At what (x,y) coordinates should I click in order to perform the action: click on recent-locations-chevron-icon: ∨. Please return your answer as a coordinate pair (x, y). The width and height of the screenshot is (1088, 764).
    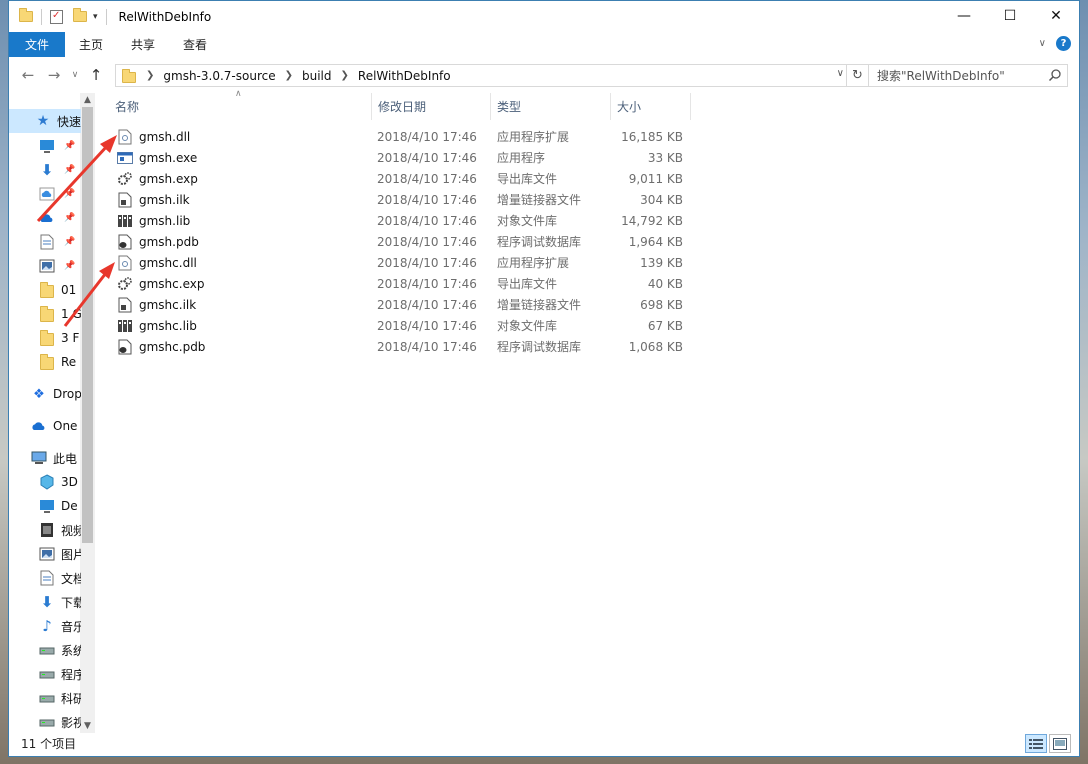
    Looking at the image, I should click on (75, 75).